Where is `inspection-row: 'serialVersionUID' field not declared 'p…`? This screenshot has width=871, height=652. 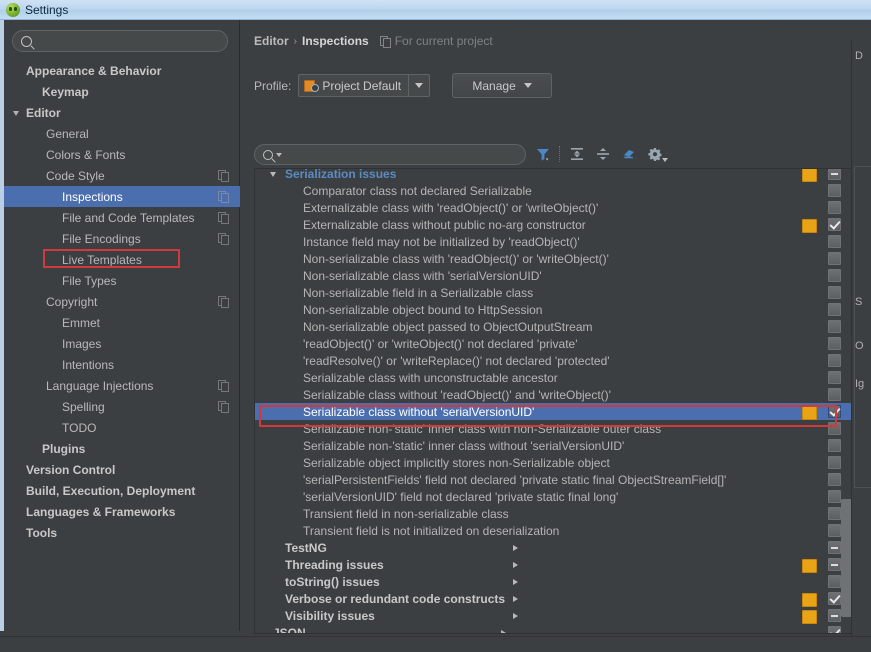 inspection-row: 'serialVersionUID' field not declared 'p… is located at coordinates (554, 496).